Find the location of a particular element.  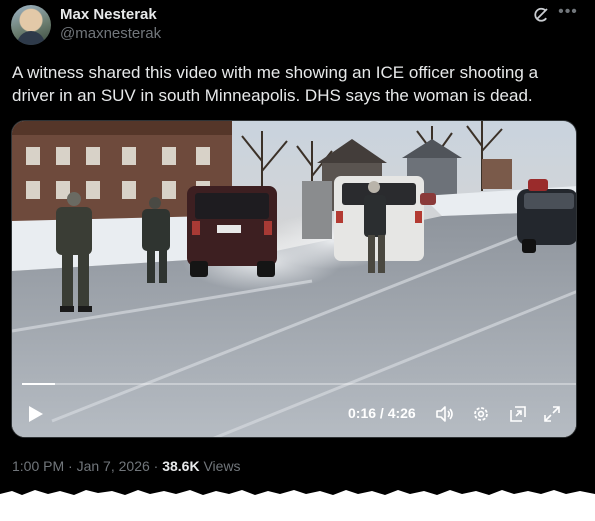

video-progress-fill is located at coordinates (39, 384).